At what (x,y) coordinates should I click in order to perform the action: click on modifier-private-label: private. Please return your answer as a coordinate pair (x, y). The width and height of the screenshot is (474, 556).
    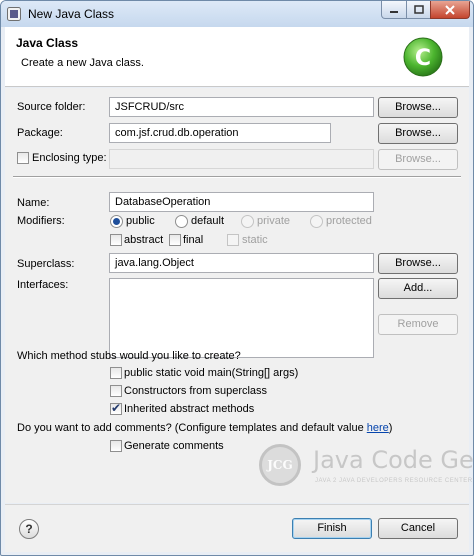
    Looking at the image, I should click on (274, 221).